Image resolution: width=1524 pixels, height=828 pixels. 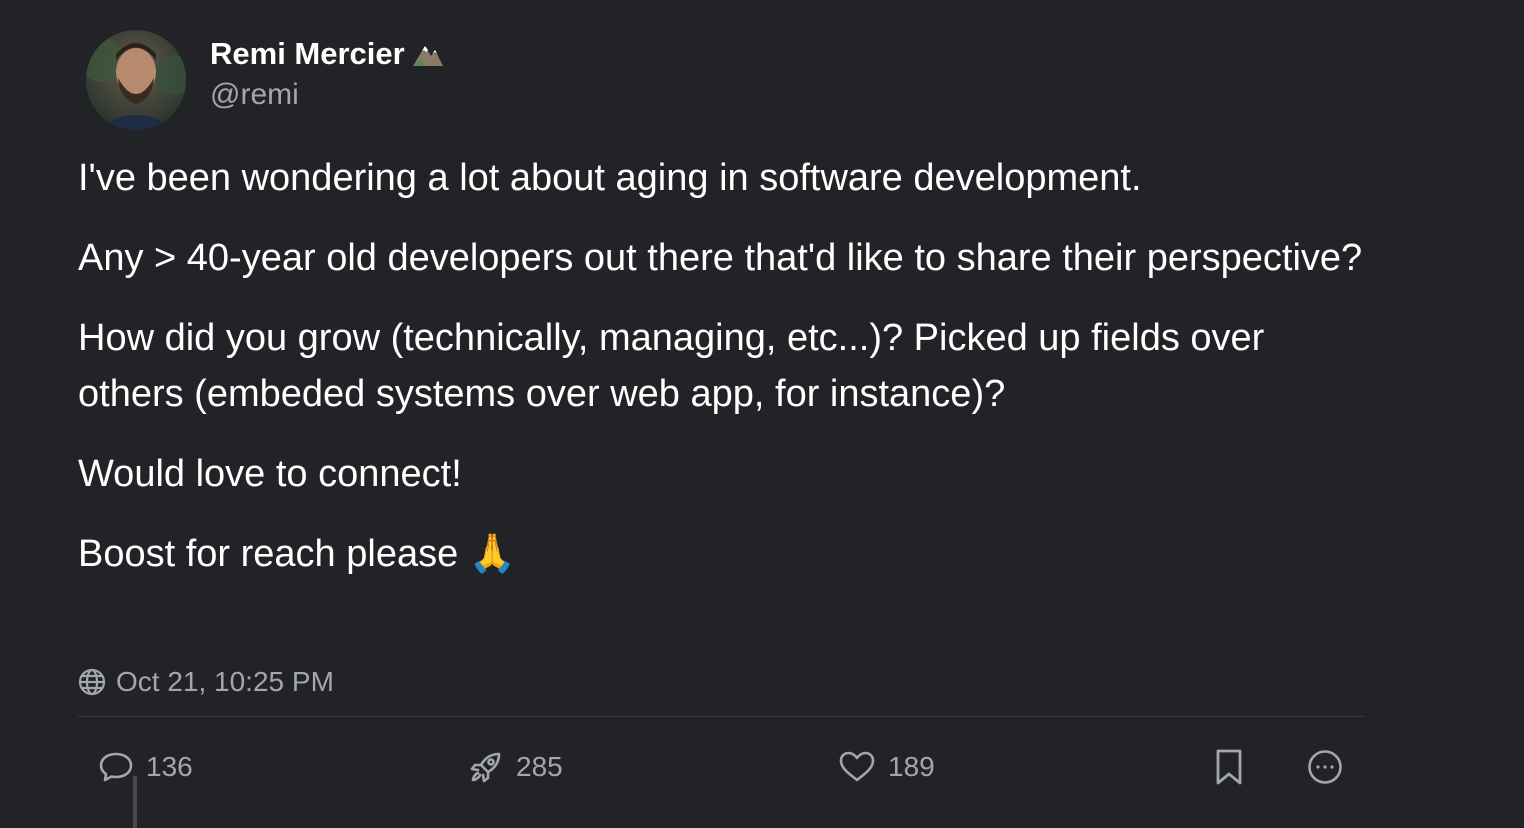 I want to click on more-button, so click(x=1325, y=767).